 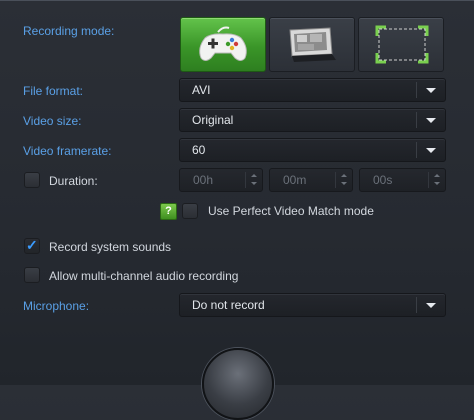 What do you see at coordinates (32, 275) in the screenshot?
I see `multichannel-checkbox` at bounding box center [32, 275].